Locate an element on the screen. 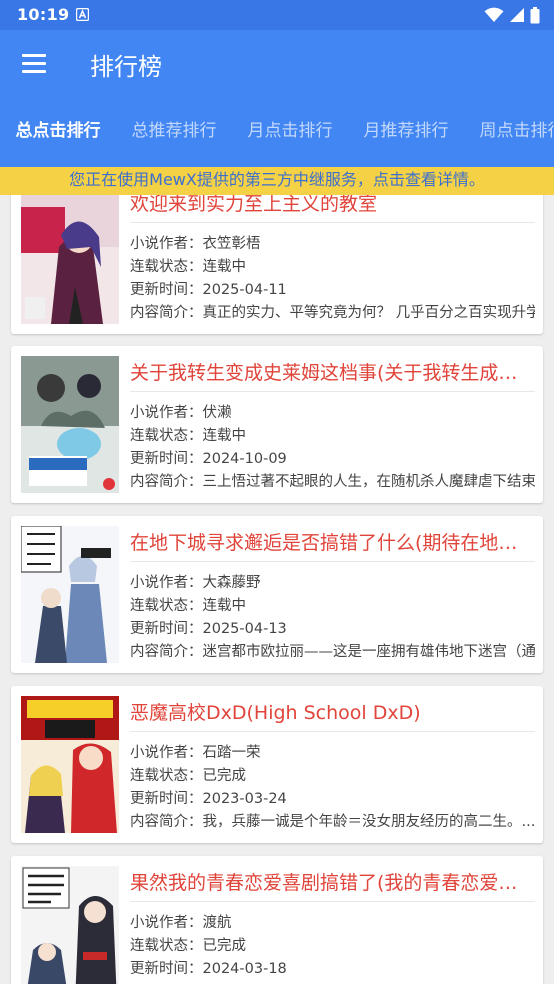 This screenshot has width=554, height=984. tab-monthly-recommend: 月推荐排行 is located at coordinates (406, 137).